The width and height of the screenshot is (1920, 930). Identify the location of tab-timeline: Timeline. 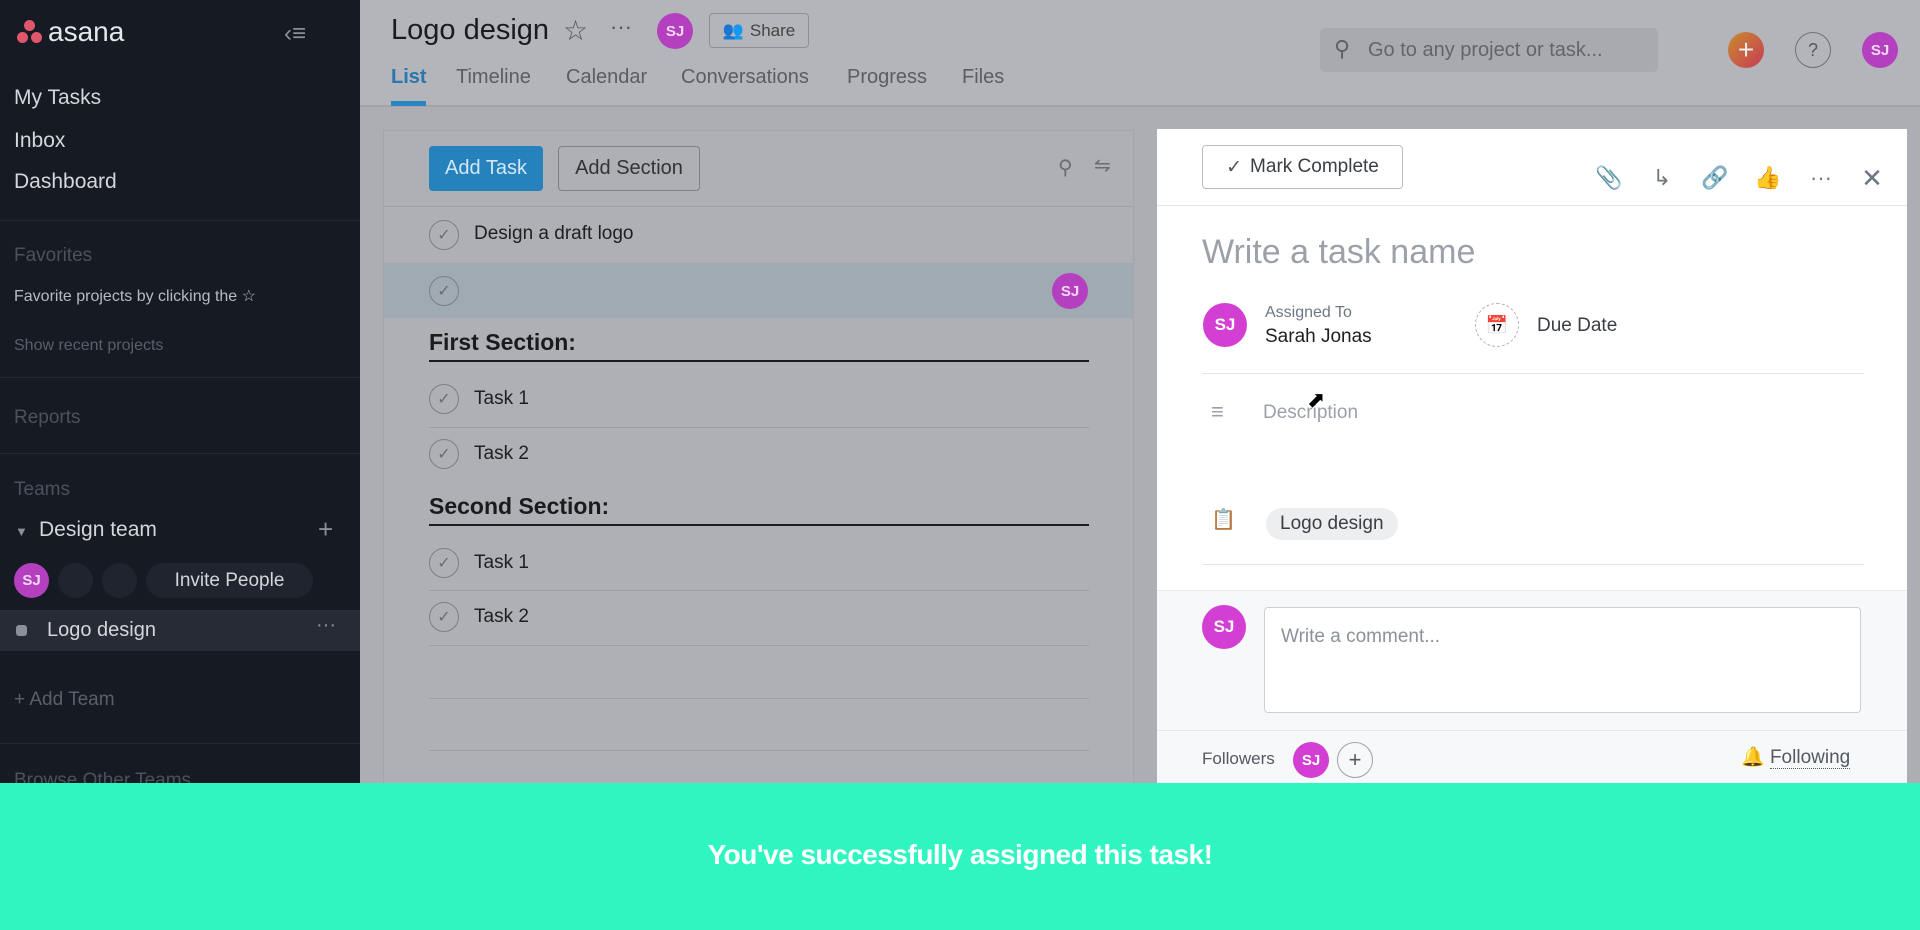
(493, 77).